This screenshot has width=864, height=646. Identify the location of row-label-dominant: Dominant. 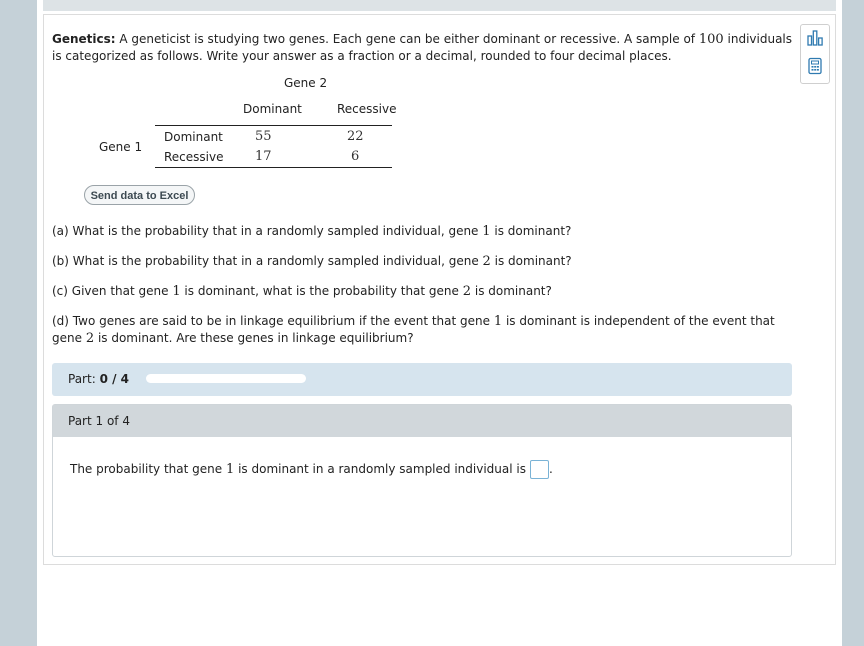
(193, 137).